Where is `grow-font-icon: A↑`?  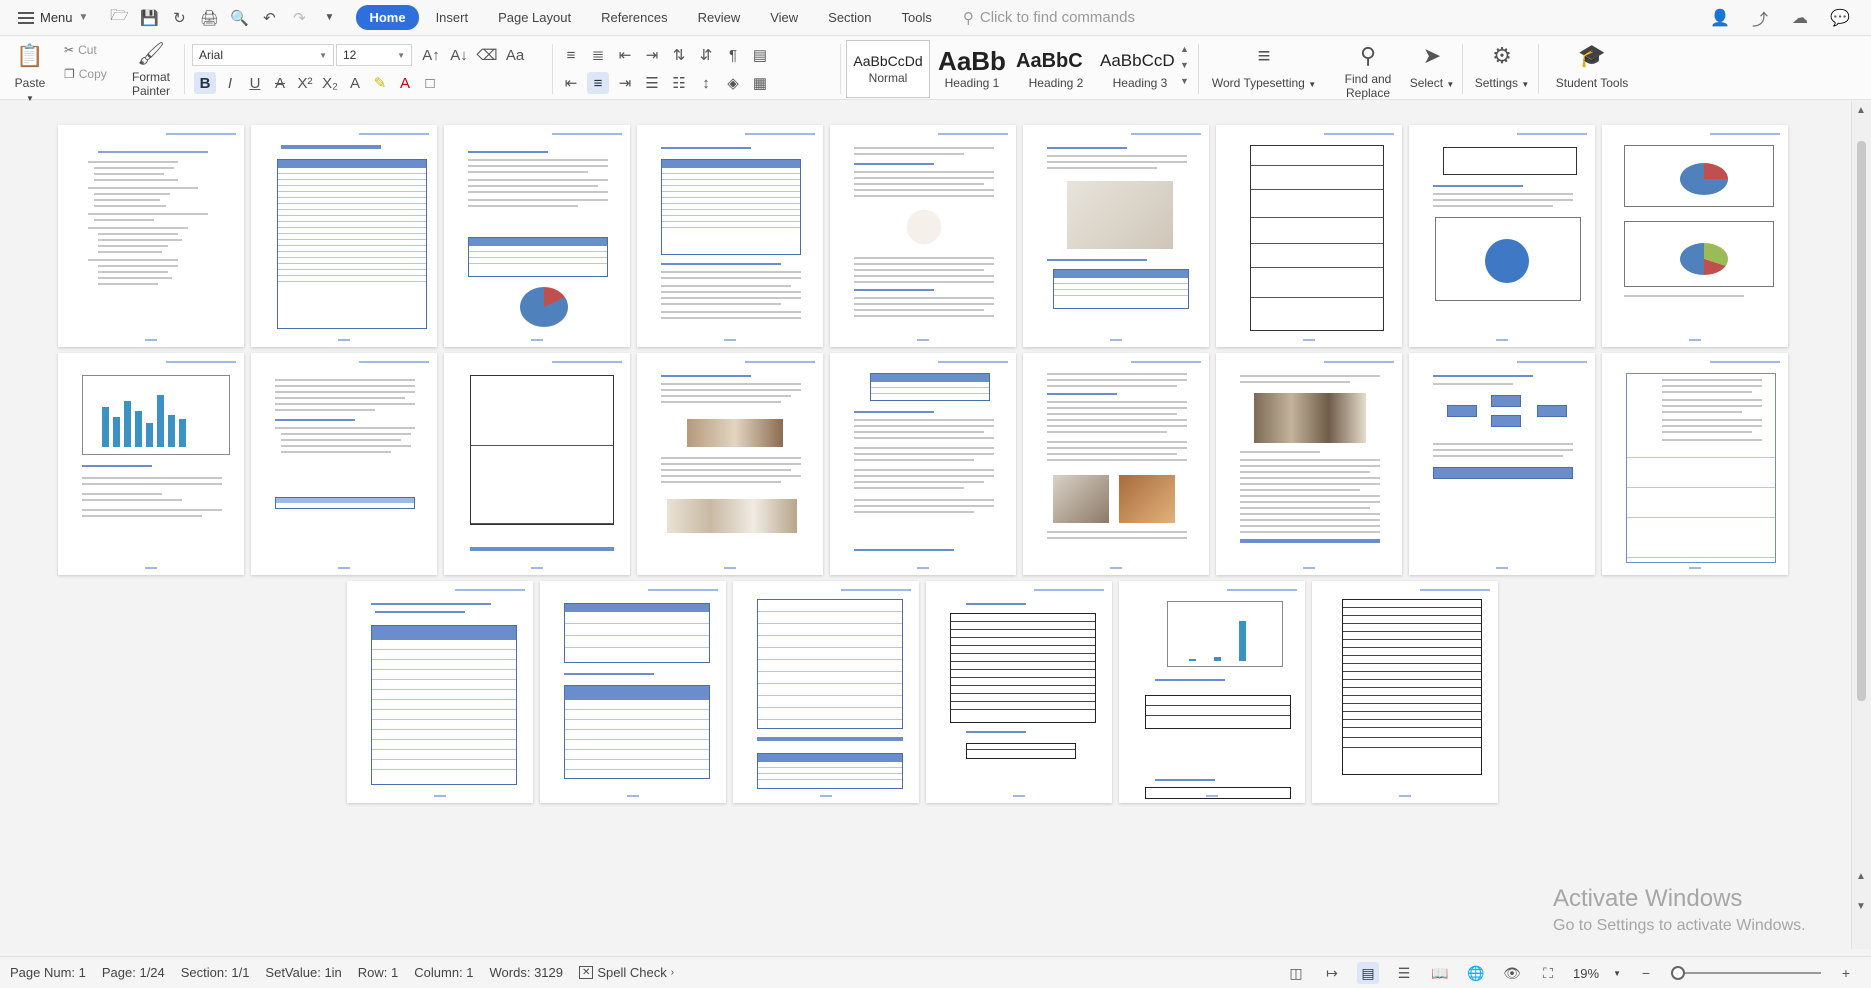 grow-font-icon: A↑ is located at coordinates (431, 55).